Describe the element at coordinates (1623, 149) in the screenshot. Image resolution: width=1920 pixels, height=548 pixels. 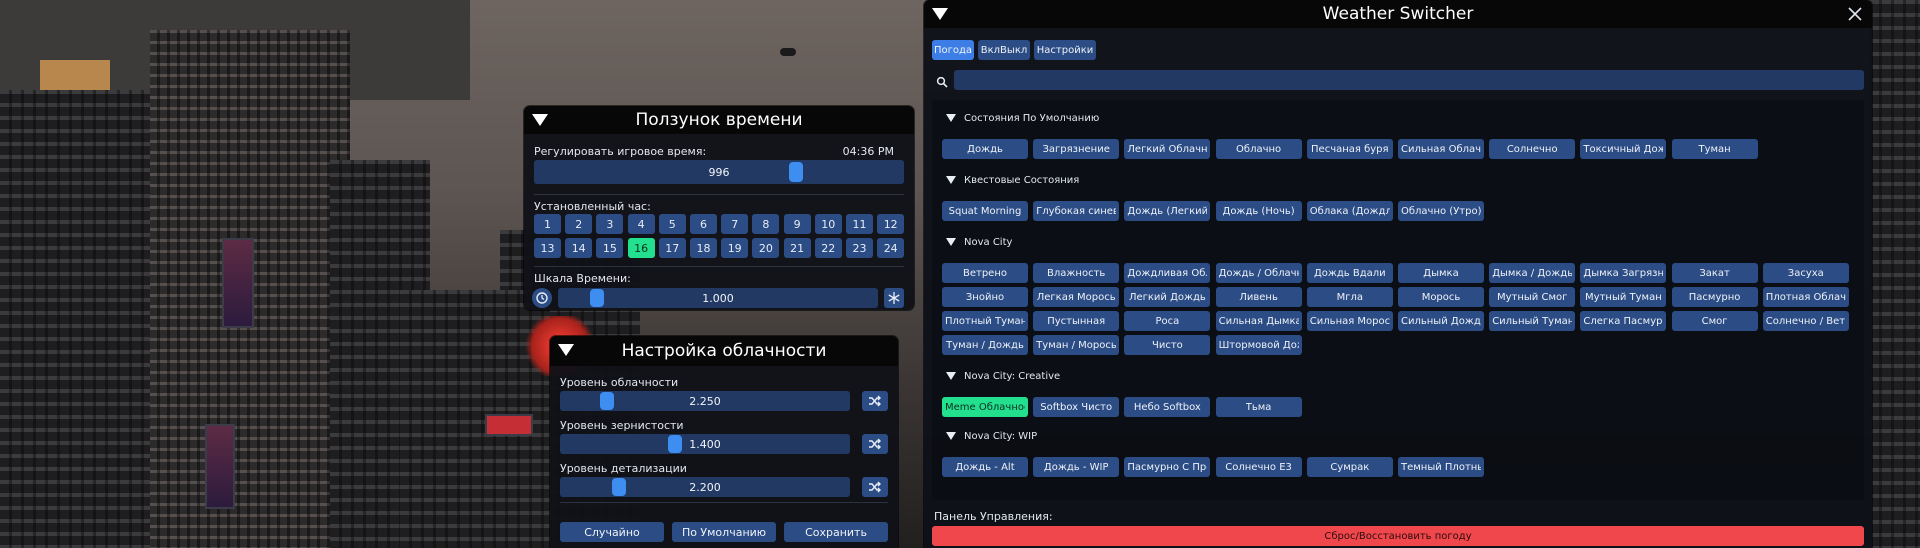
I see `weather-preset-button: Токсичный Дождь` at that location.